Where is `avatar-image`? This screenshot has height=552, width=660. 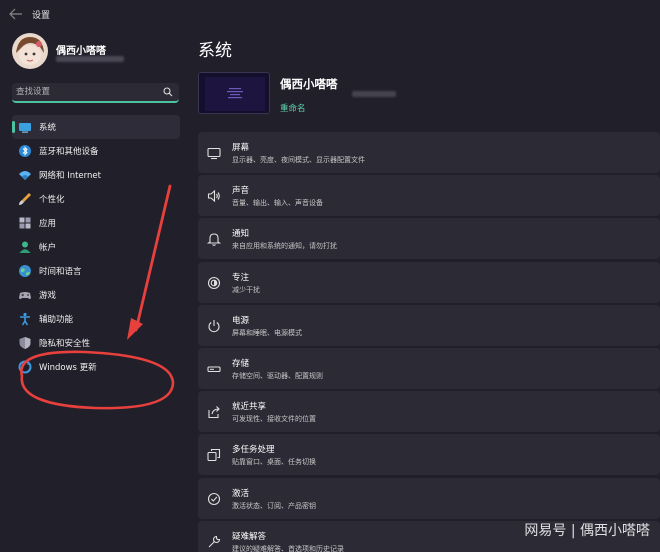
avatar-image is located at coordinates (30, 51).